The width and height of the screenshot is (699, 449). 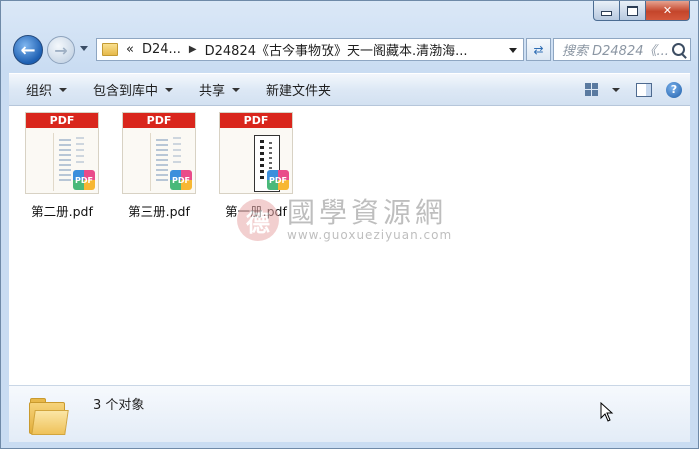 I want to click on toolbar-right: ?, so click(x=637, y=89).